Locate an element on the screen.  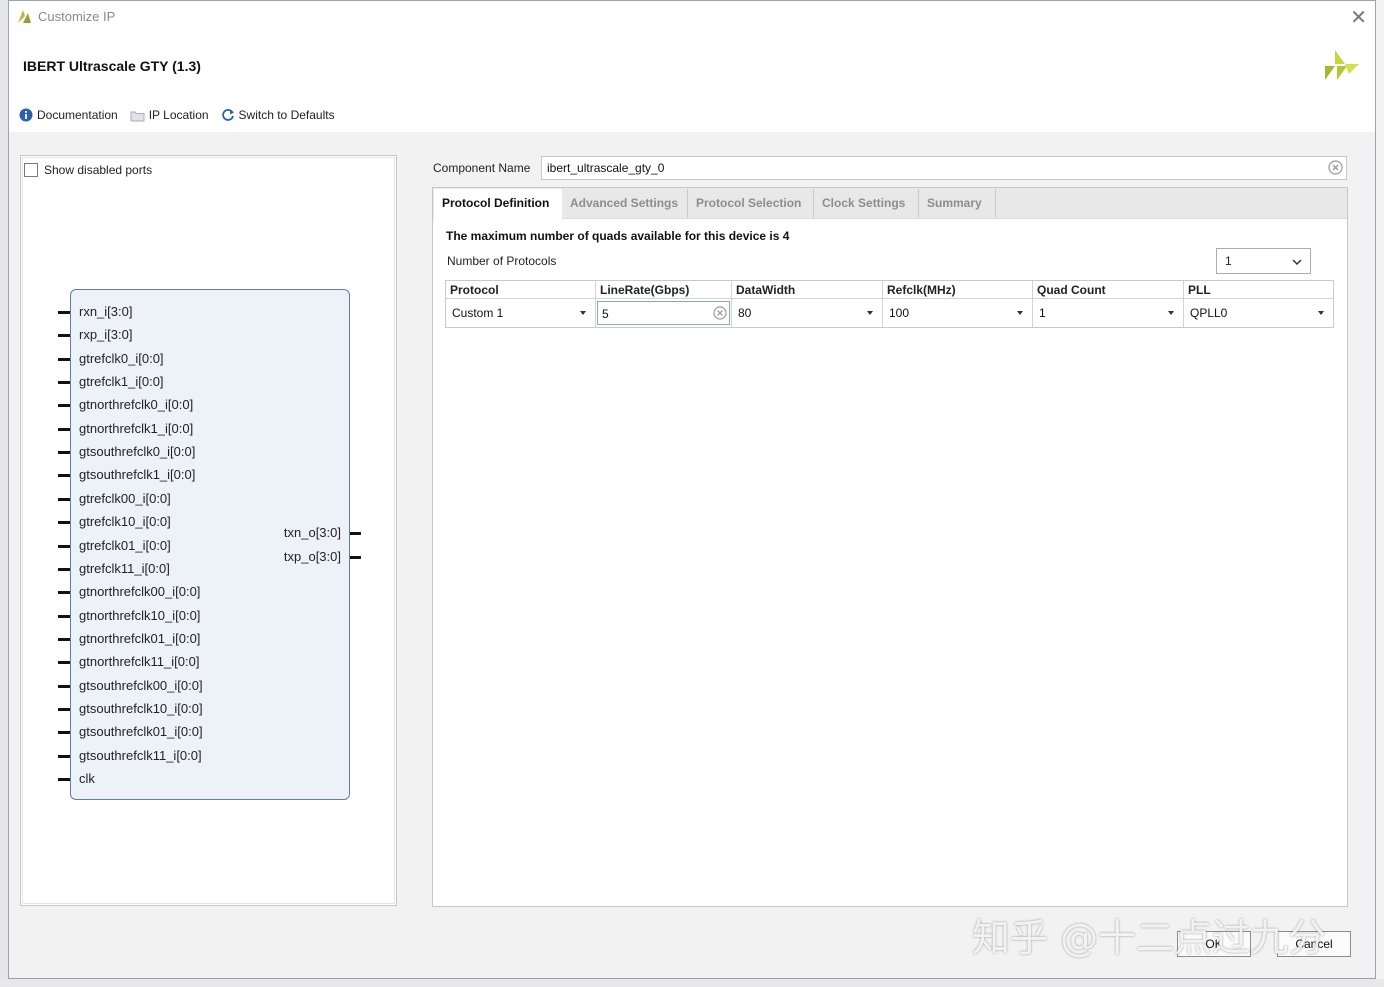
input-port-label: gtrefclk10_i[0:0] is located at coordinates (125, 522).